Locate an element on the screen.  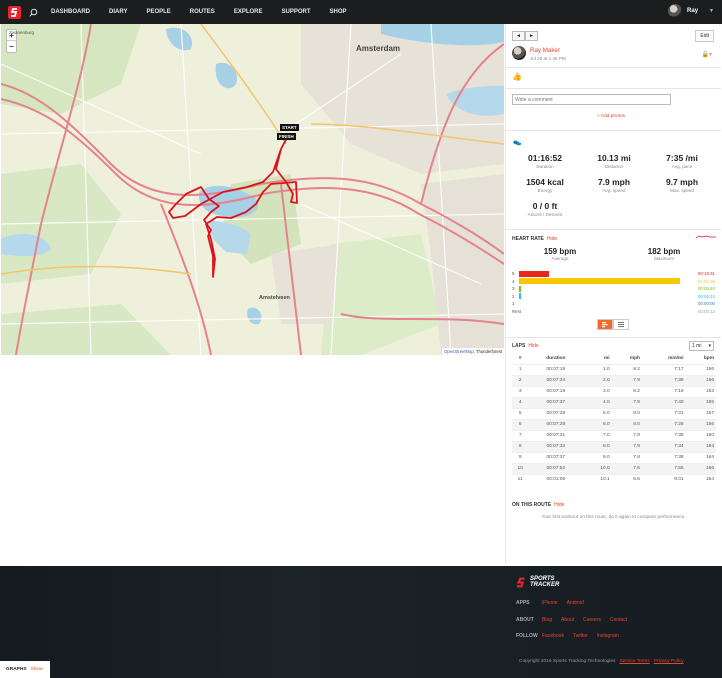
laps-cell: 7:28 is located at coordinates (663, 424).